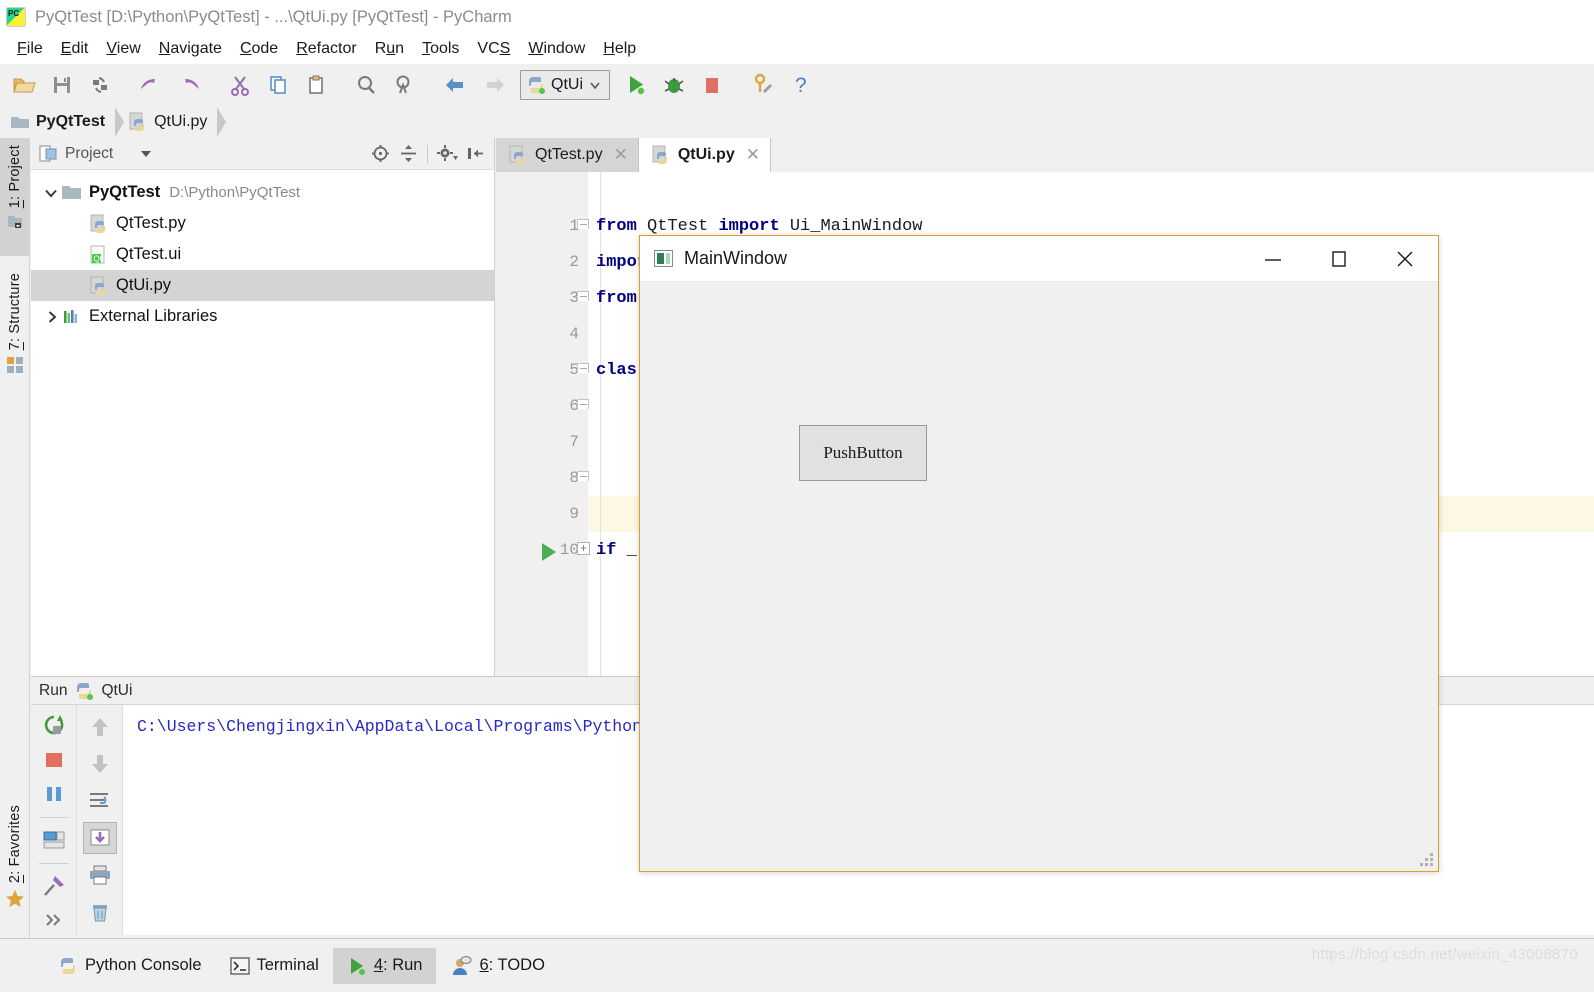 The image size is (1594, 992). Describe the element at coordinates (316, 85) in the screenshot. I see `paste-icon` at that location.